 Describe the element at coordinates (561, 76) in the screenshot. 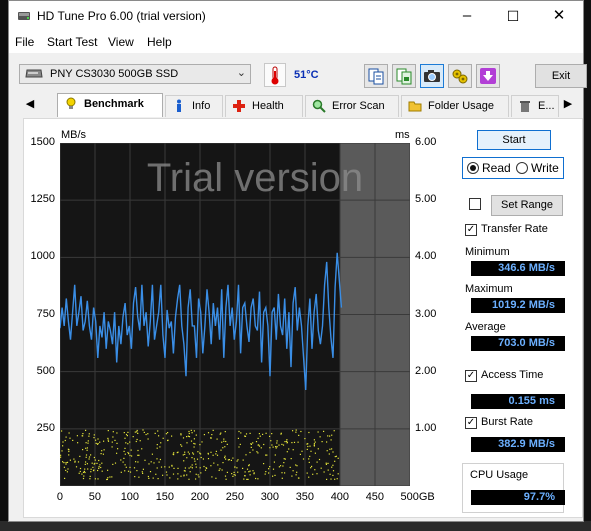

I see `exit-button: Exit` at that location.